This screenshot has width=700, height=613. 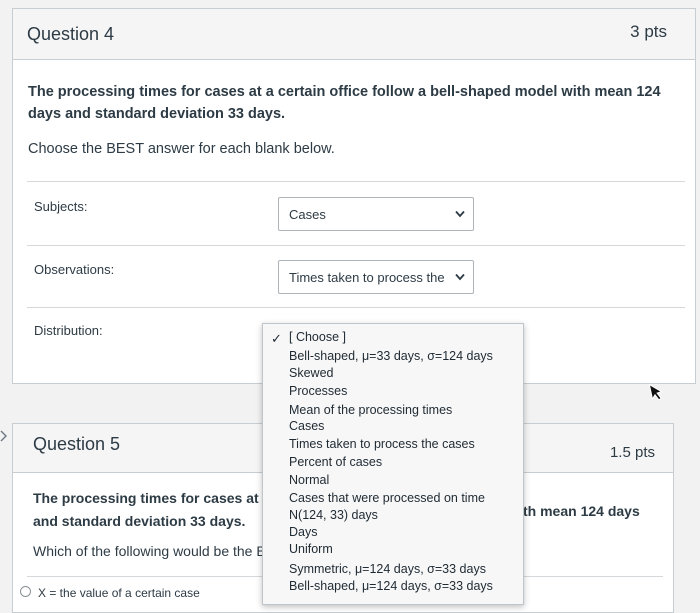 I want to click on answer-option-text: X = the value of a certain case, so click(x=119, y=593).